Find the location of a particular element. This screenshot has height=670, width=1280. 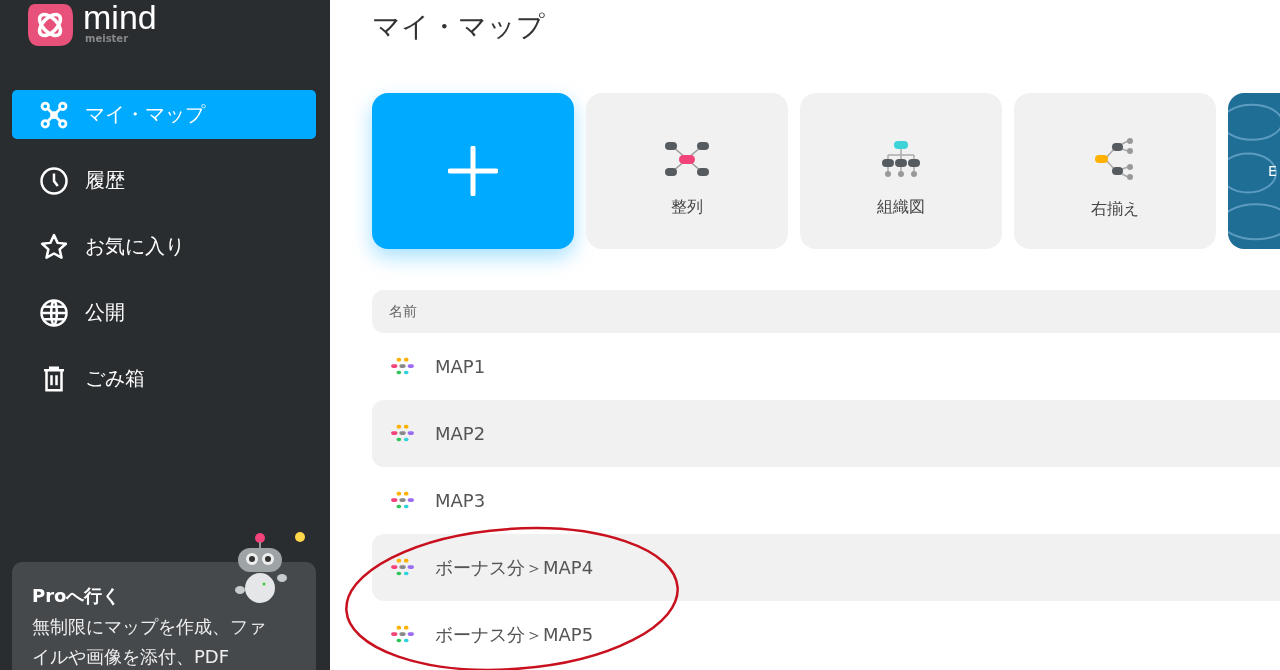

globe-icon is located at coordinates (54, 312).